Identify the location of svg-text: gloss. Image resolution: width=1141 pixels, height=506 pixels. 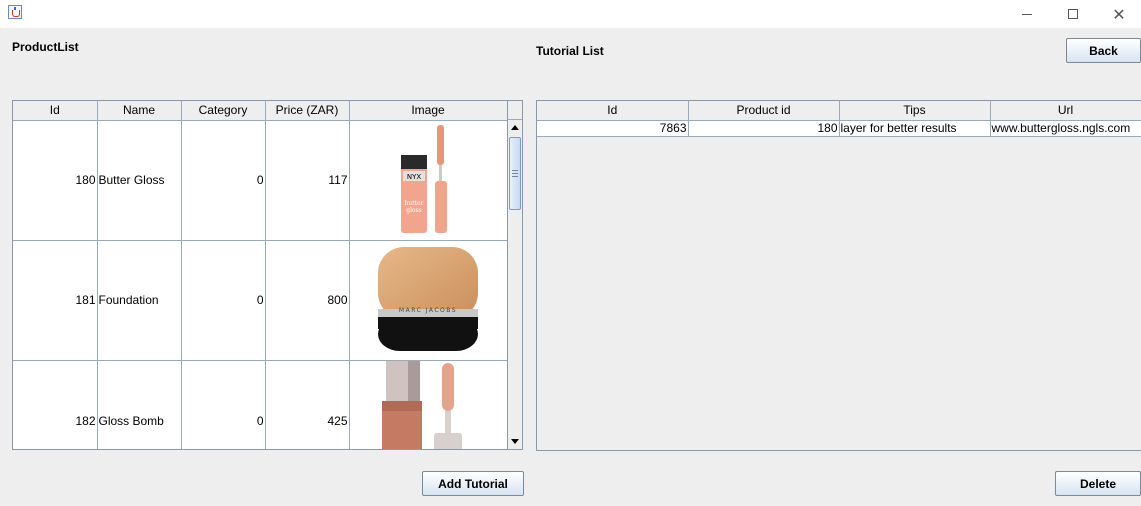
(414, 210).